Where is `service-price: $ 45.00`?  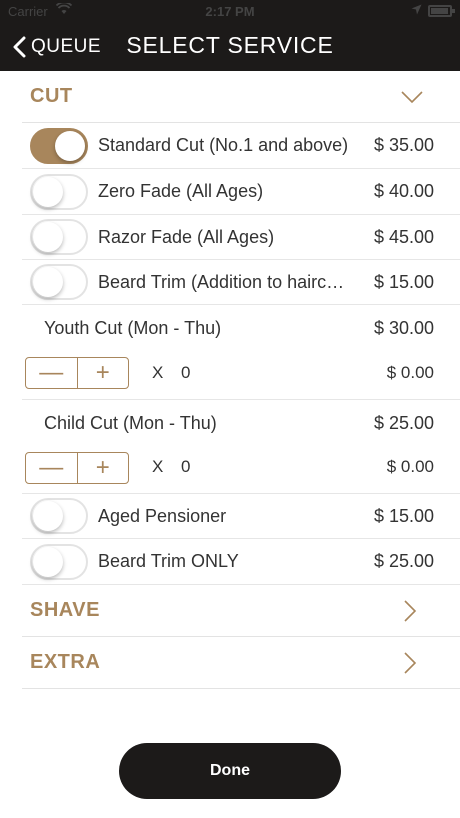
service-price: $ 45.00 is located at coordinates (403, 237).